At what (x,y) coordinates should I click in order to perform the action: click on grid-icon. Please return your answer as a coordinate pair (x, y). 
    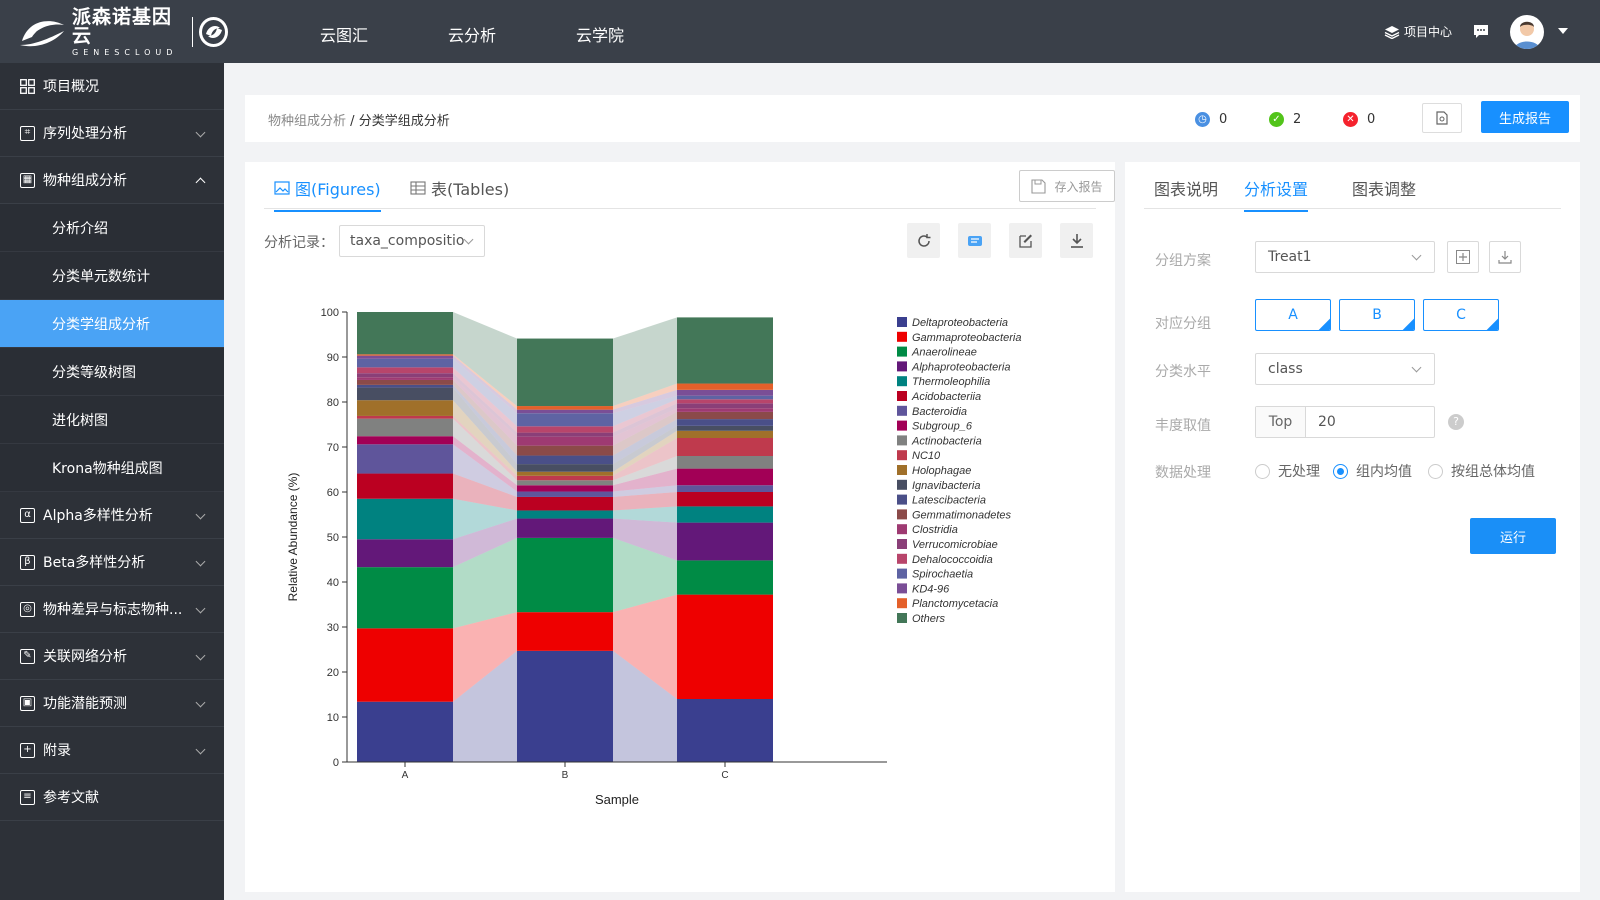
    Looking at the image, I should click on (27, 86).